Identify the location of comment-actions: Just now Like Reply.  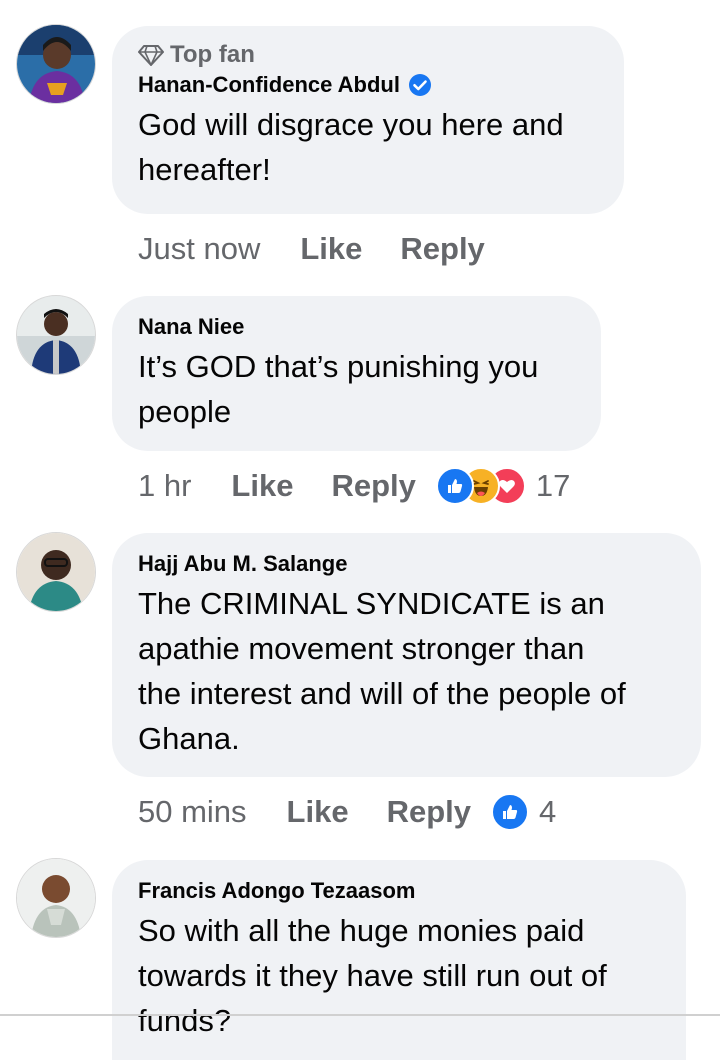
(330, 249).